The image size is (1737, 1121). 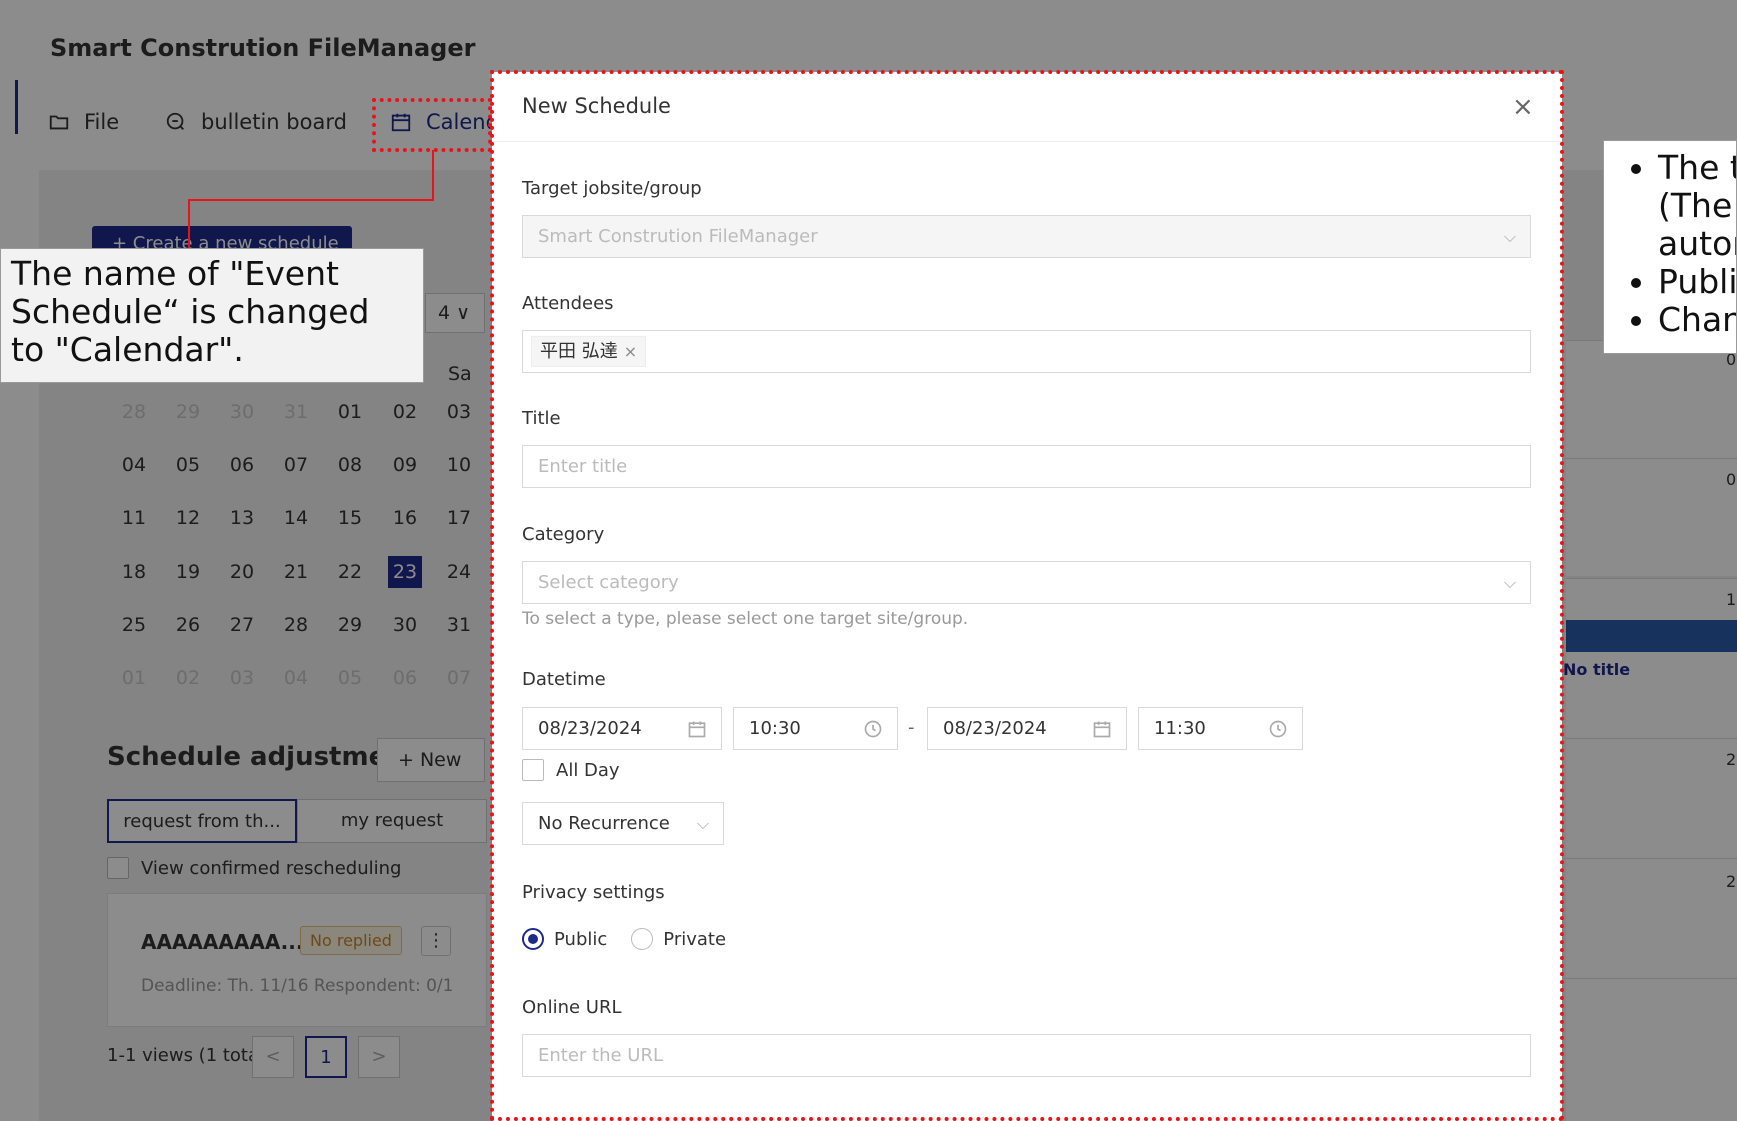 I want to click on callout-bullet: Chan, so click(x=1697, y=320).